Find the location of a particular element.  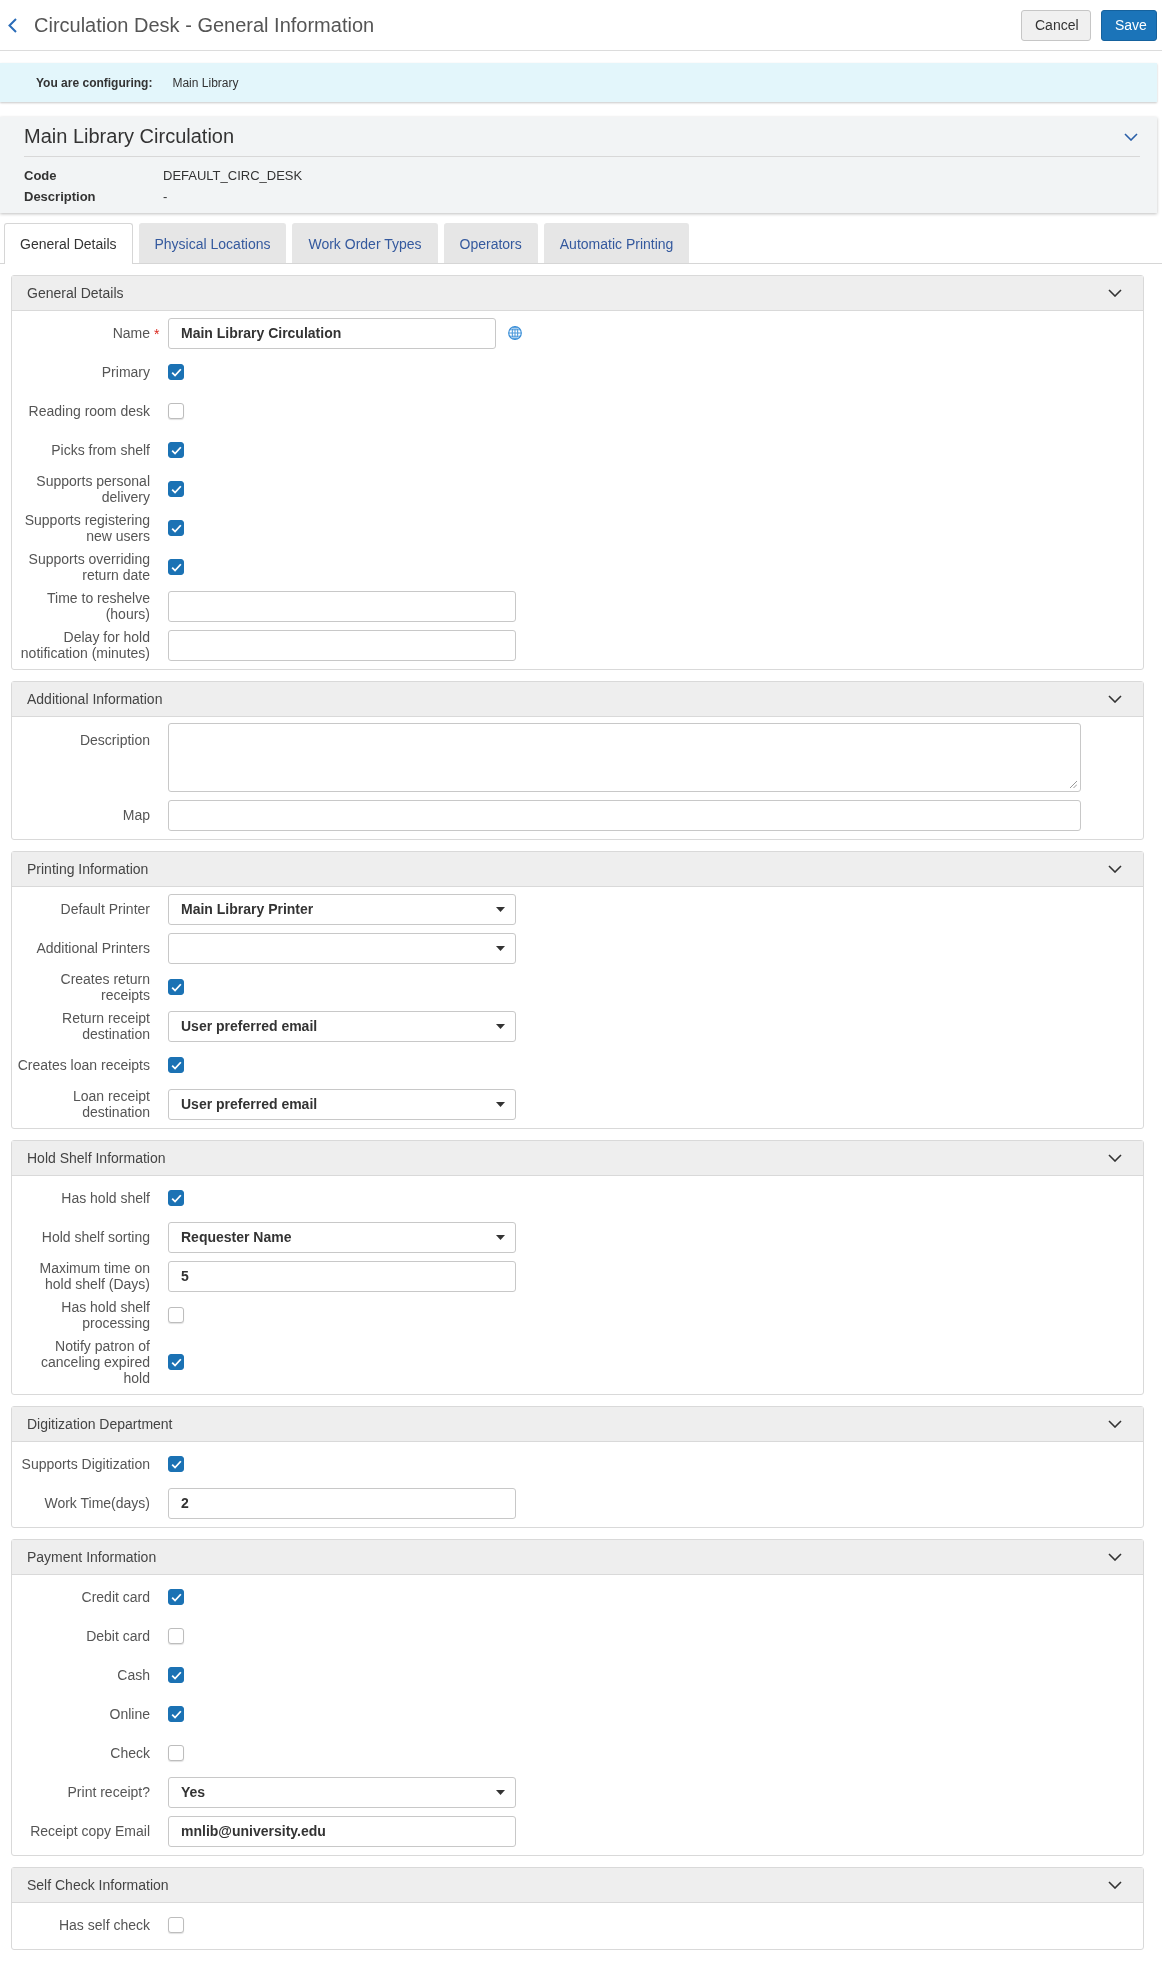

field-label: Print receipt? is located at coordinates (108, 1792).